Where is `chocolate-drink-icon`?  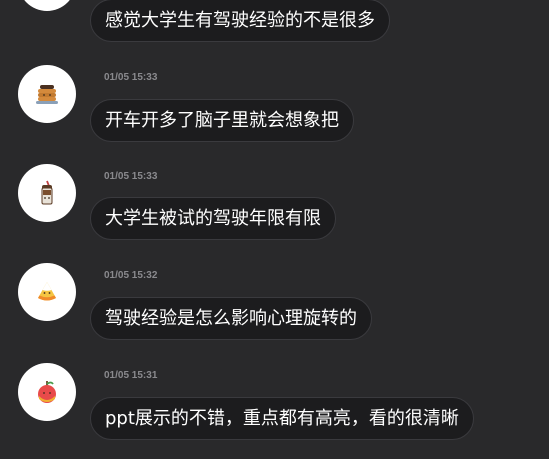 chocolate-drink-icon is located at coordinates (47, 192).